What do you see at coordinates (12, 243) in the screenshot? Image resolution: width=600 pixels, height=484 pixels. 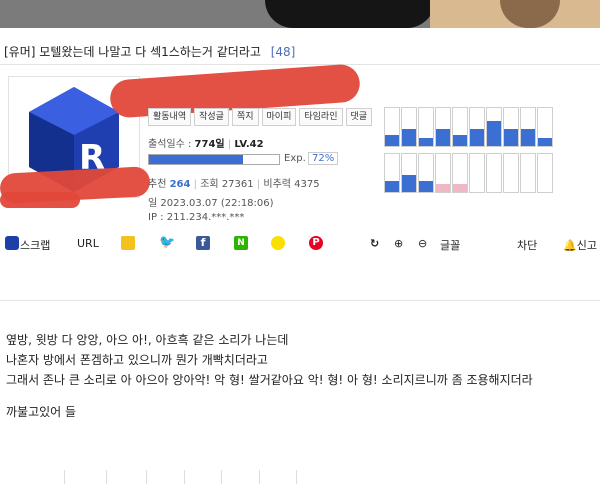 I see `scrap-icon` at bounding box center [12, 243].